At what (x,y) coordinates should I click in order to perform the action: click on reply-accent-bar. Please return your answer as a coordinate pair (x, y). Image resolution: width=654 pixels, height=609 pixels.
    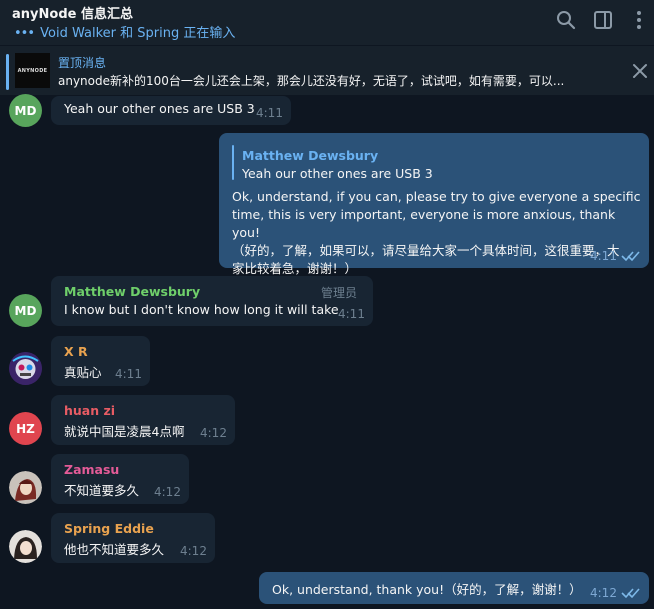
    Looking at the image, I should click on (233, 162).